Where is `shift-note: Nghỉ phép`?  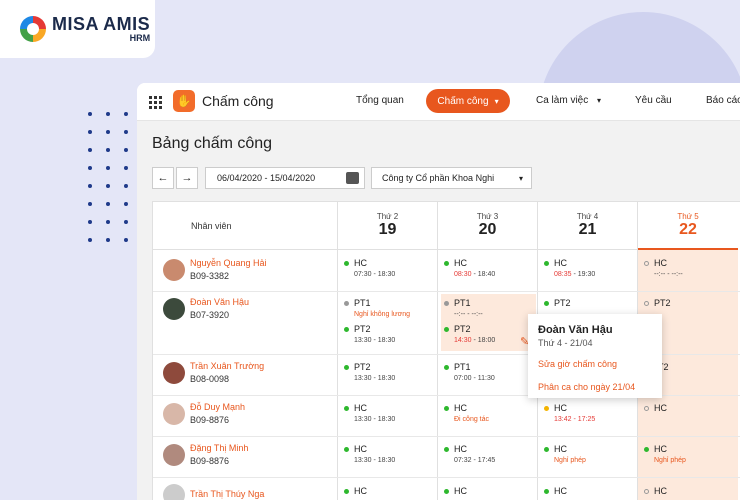 shift-note: Nghỉ phép is located at coordinates (570, 460).